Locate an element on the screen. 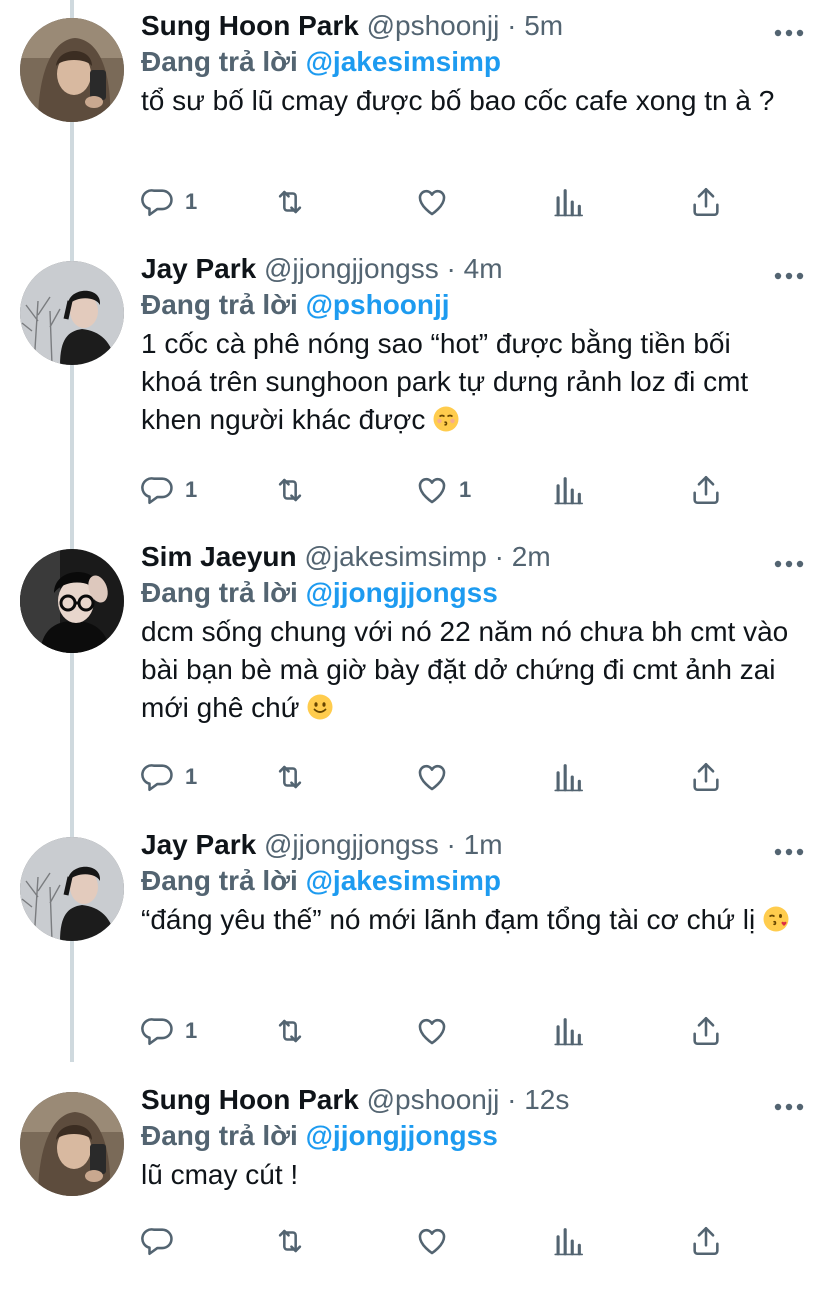  timestamp: 12s is located at coordinates (546, 1099).